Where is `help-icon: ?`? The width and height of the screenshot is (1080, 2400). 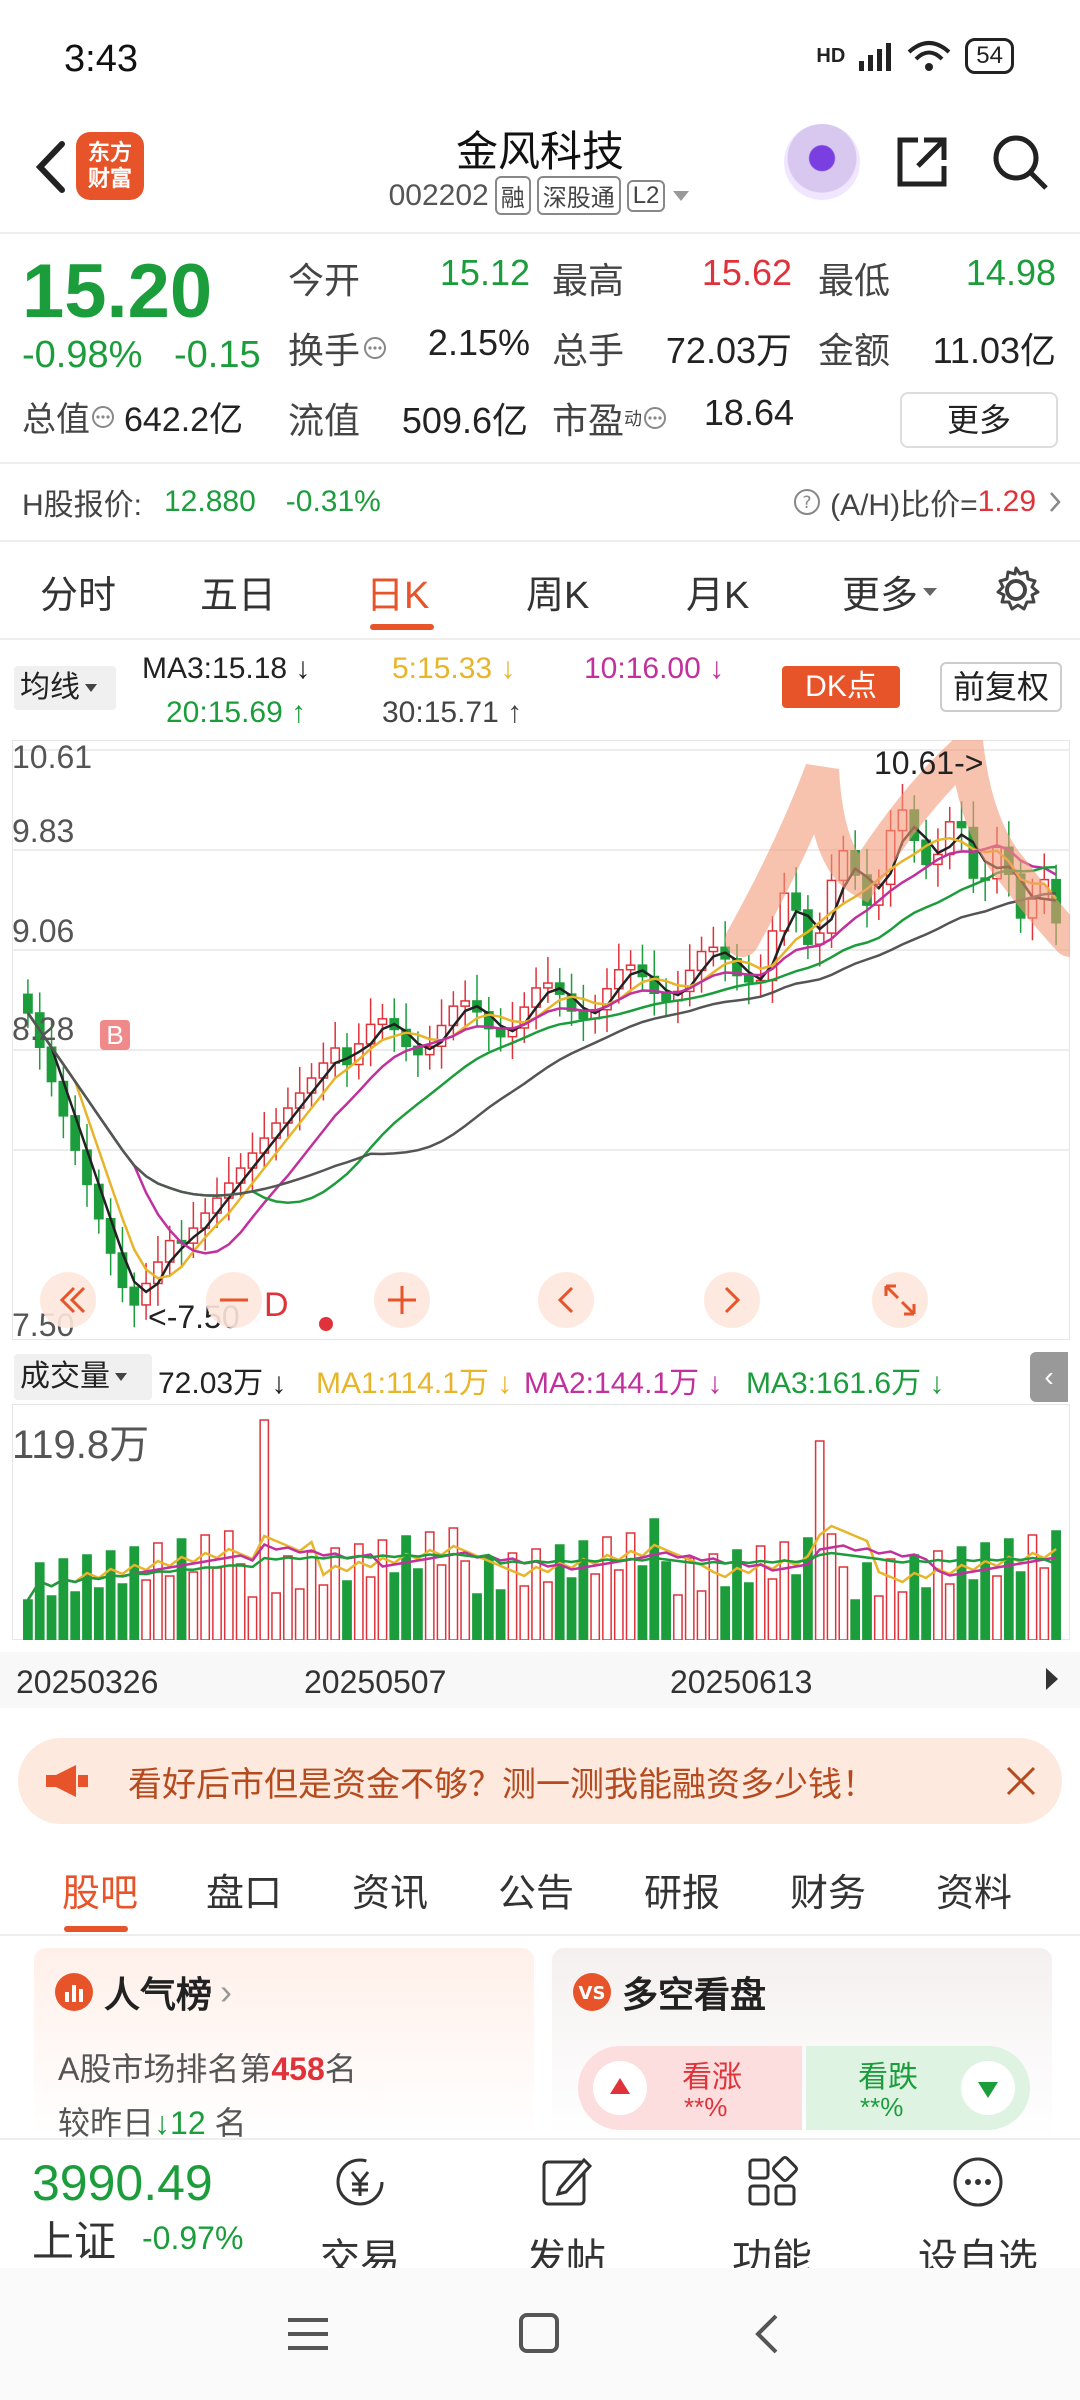
help-icon: ? is located at coordinates (807, 502).